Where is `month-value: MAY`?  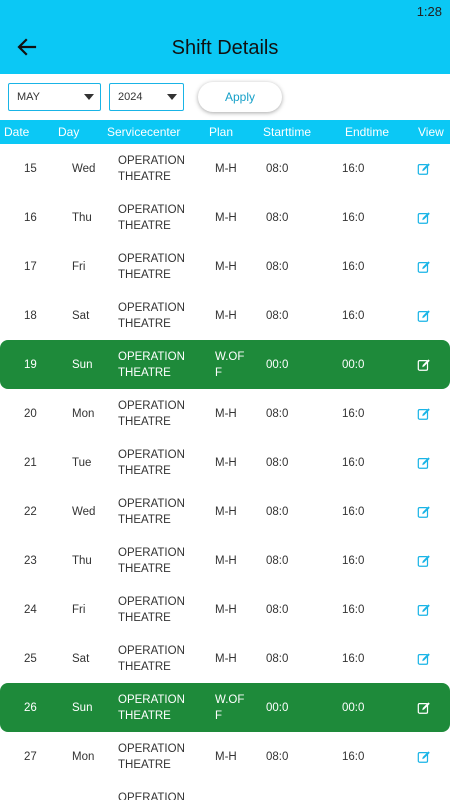
month-value: MAY is located at coordinates (29, 97).